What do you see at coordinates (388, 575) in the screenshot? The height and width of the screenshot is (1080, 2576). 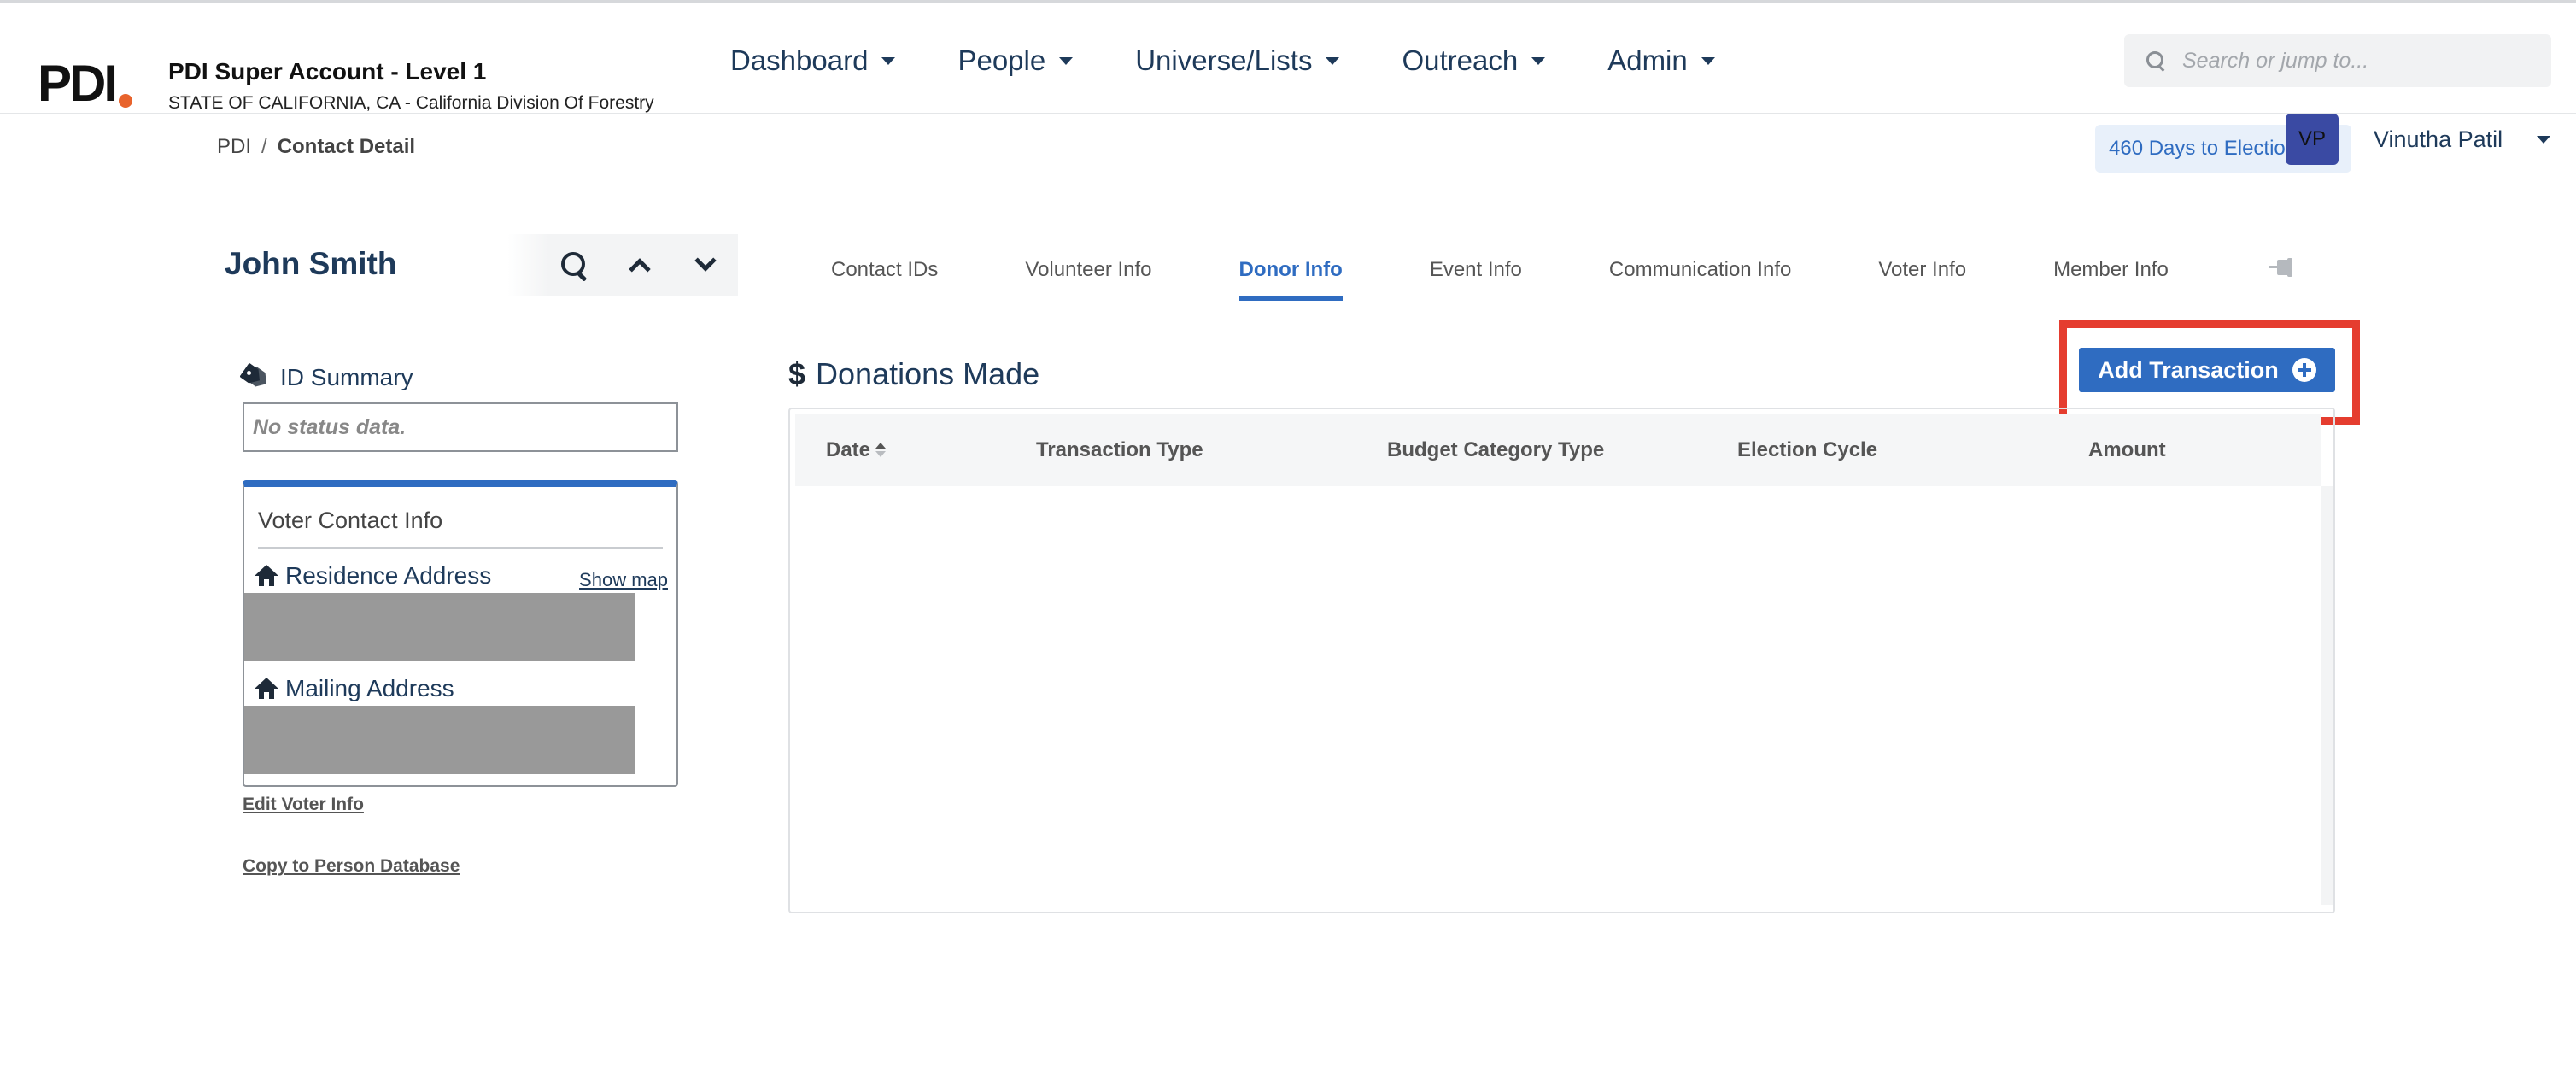 I see `residence-address-label: Residence Address` at bounding box center [388, 575].